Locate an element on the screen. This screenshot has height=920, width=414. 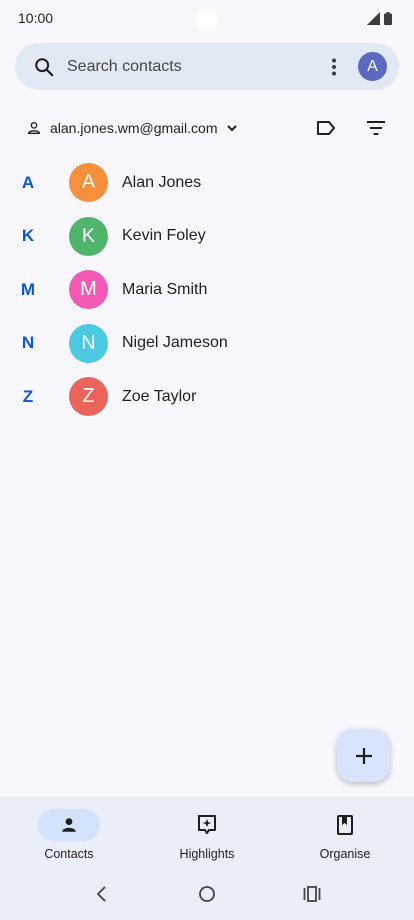
contact-avatar: A is located at coordinates (88, 183).